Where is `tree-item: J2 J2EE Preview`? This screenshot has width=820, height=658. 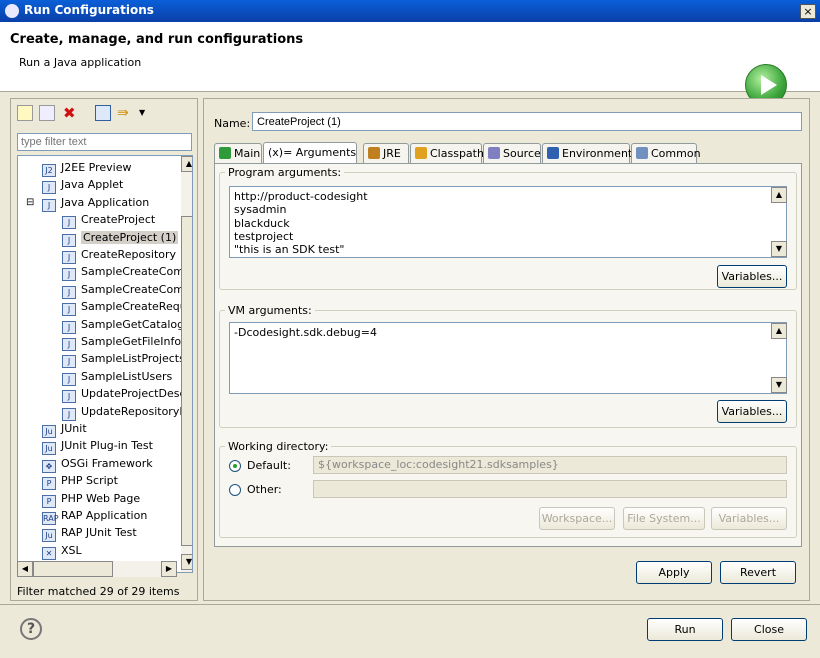 tree-item: J2 J2EE Preview is located at coordinates (86, 168).